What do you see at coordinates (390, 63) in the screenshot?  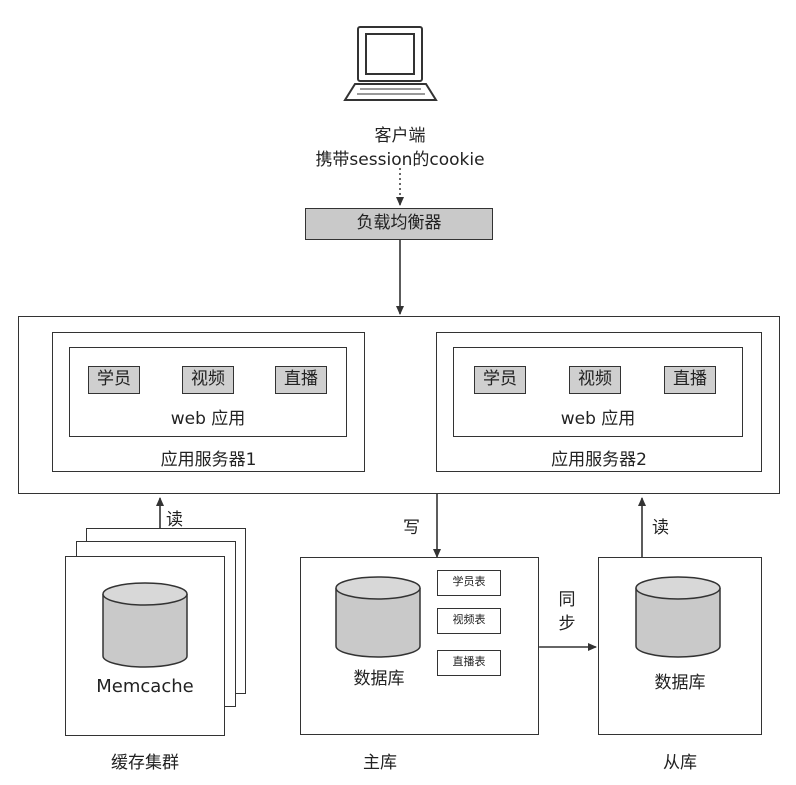 I see `computer-icon` at bounding box center [390, 63].